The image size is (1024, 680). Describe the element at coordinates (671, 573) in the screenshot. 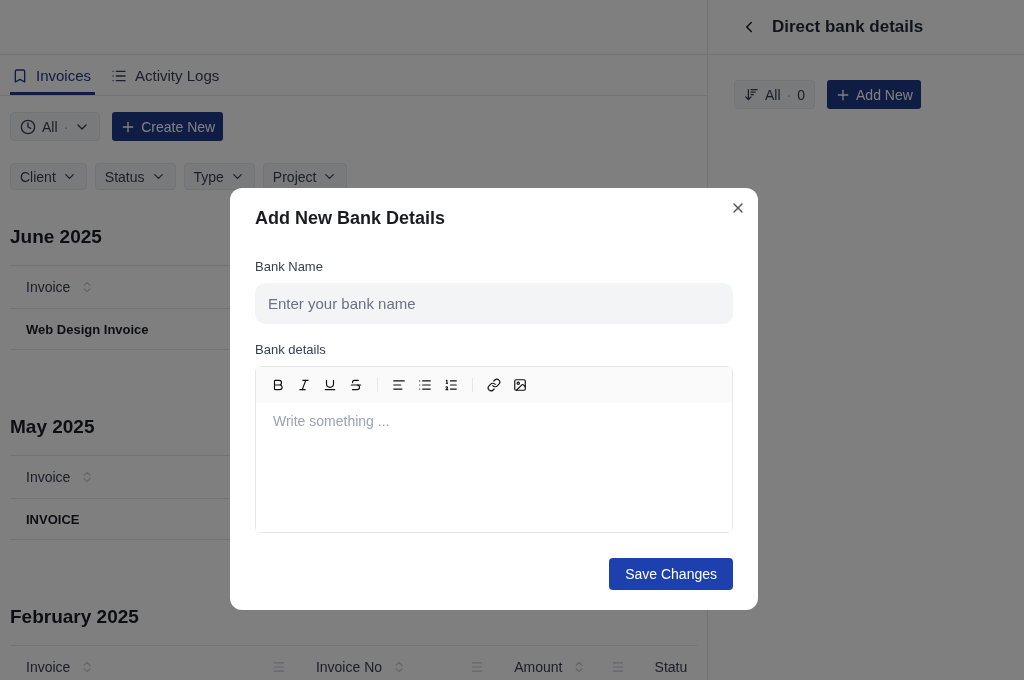

I see `save-button: Save Changes` at that location.